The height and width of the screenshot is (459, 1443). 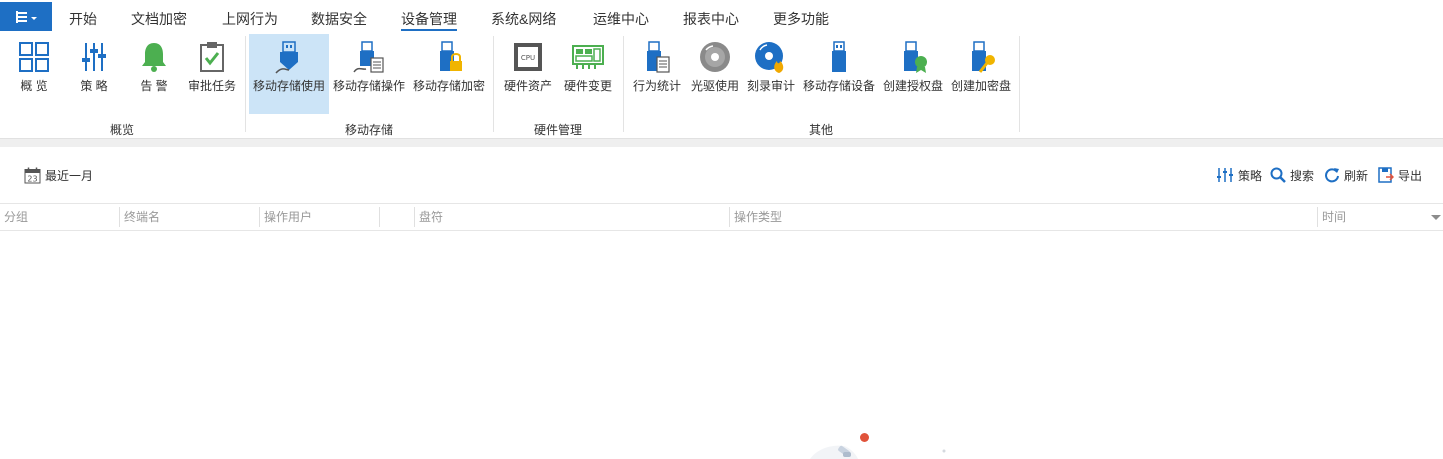 What do you see at coordinates (915, 57) in the screenshot?
I see `usb-drive-badge-icon` at bounding box center [915, 57].